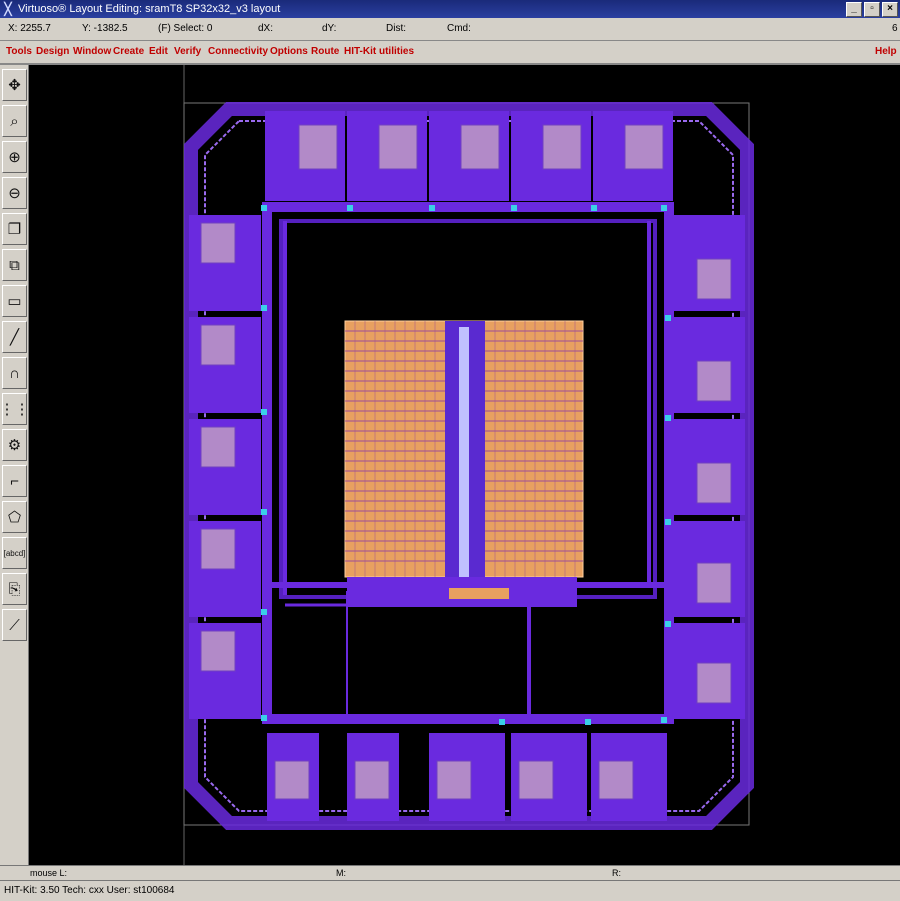 Image resolution: width=900 pixels, height=901 pixels. I want to click on menu-route: Route, so click(325, 51).